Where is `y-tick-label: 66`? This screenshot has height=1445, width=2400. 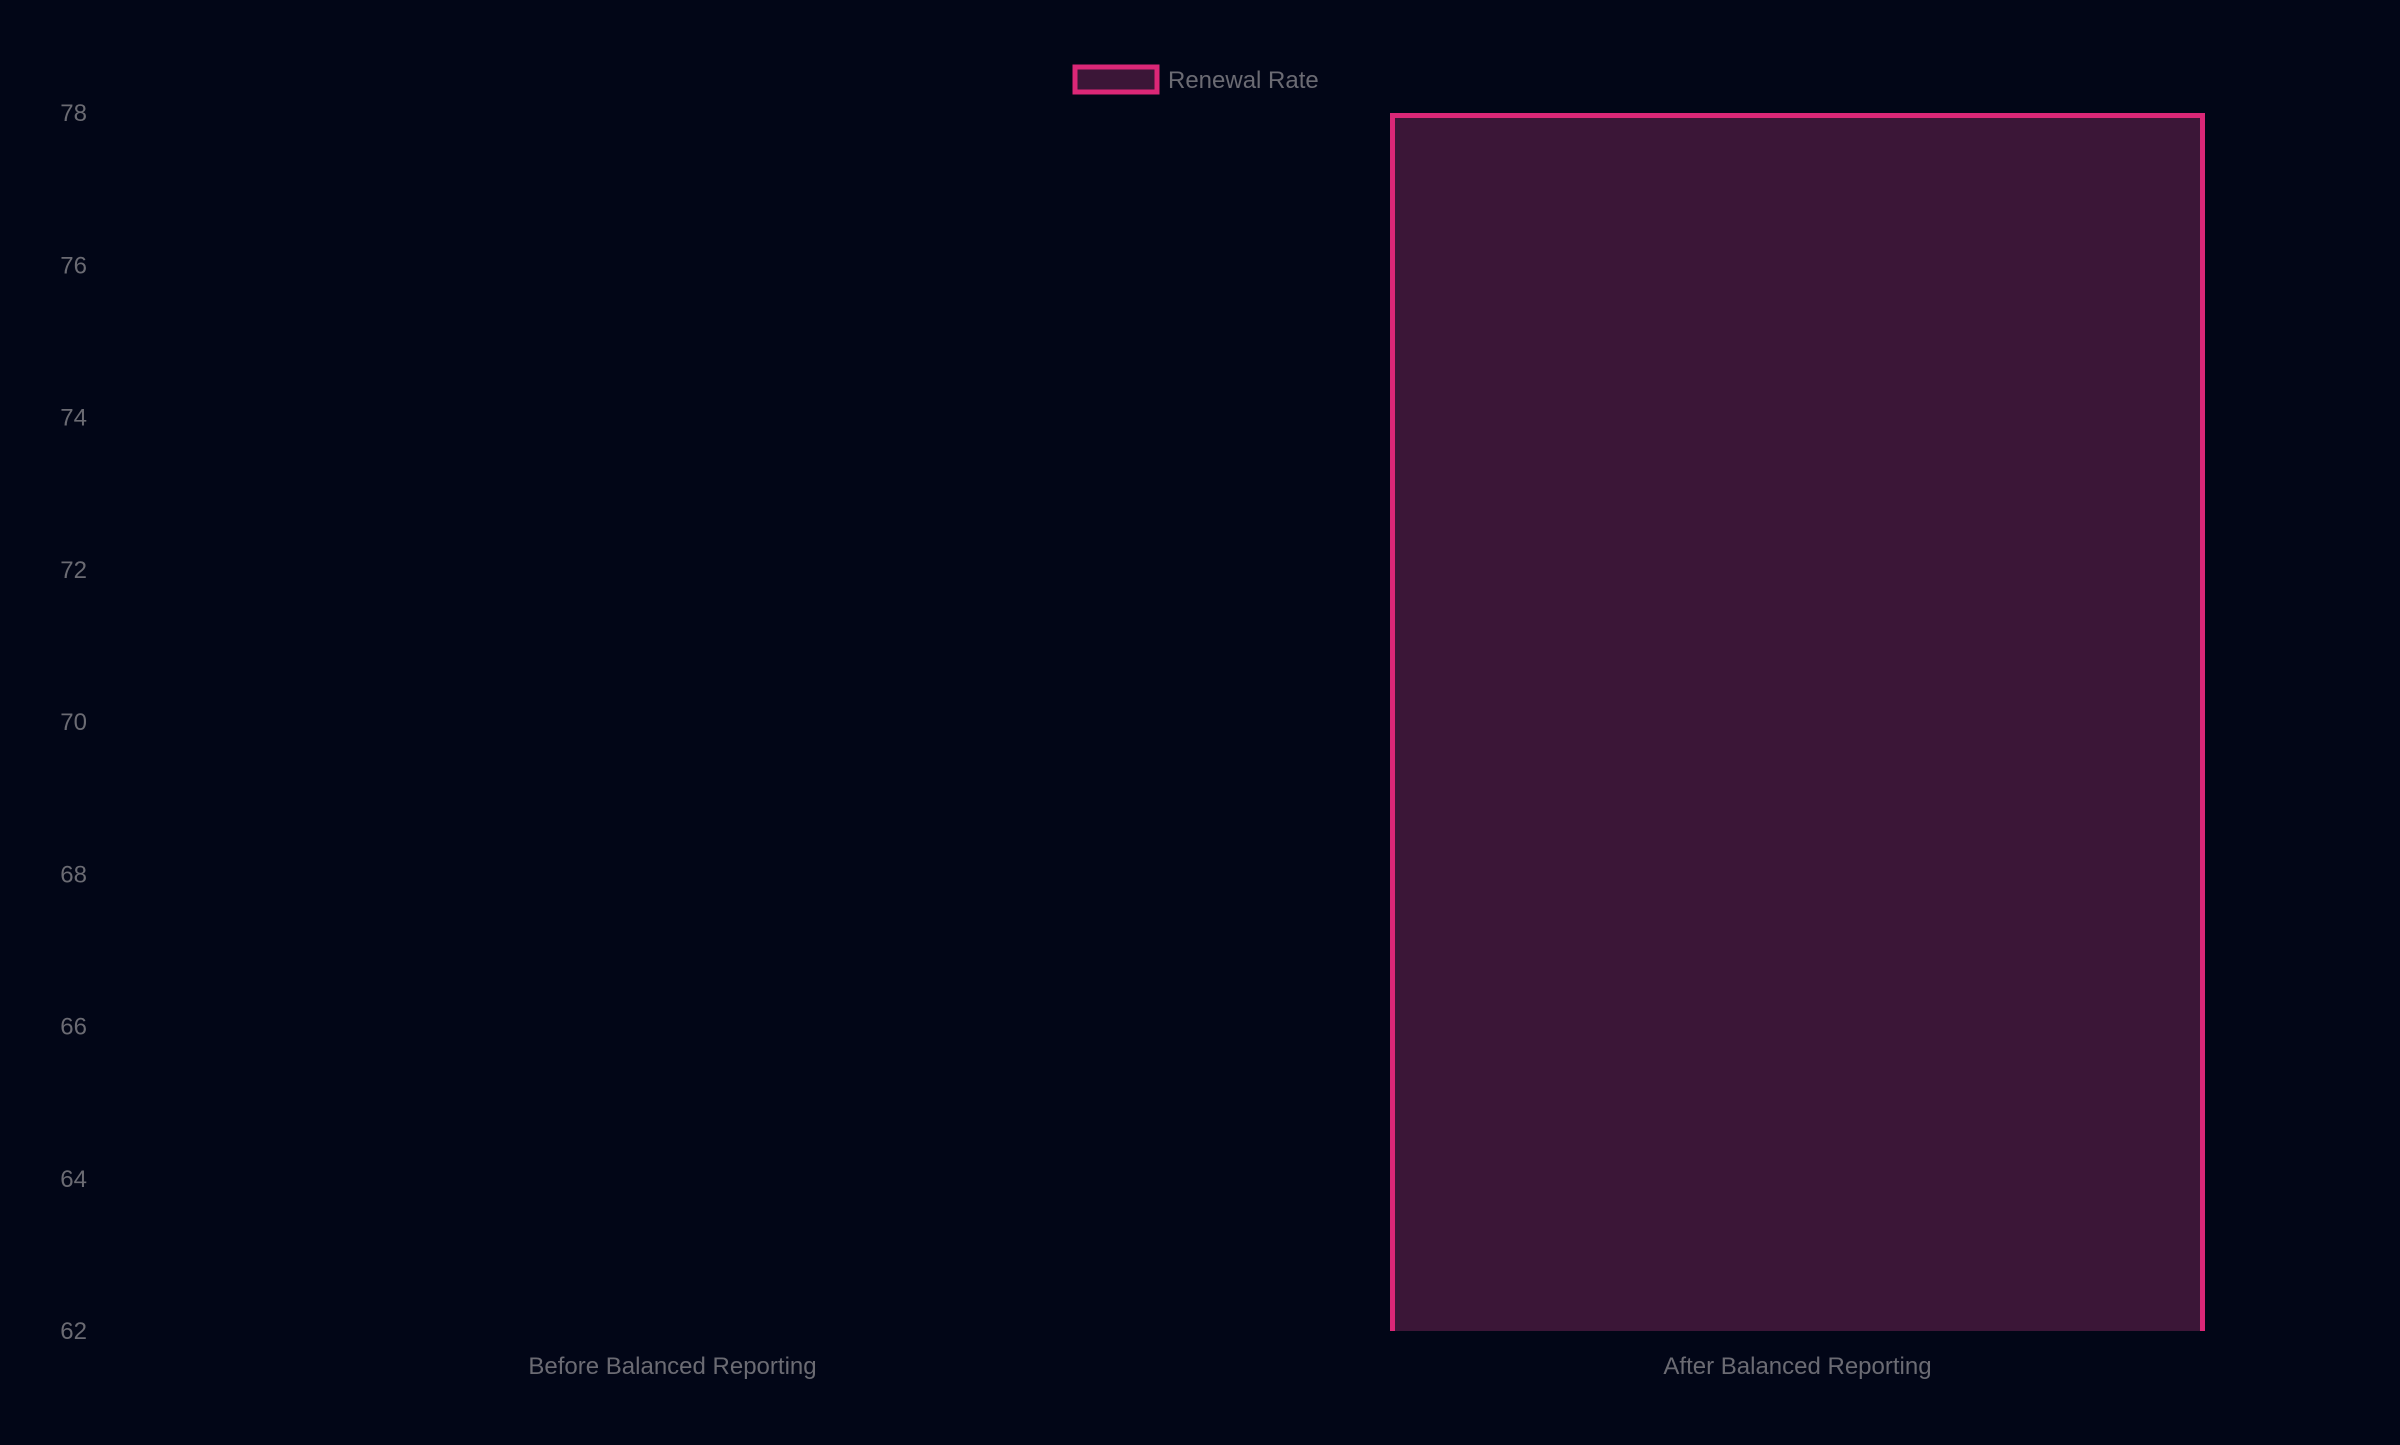
y-tick-label: 66 is located at coordinates (73, 1027).